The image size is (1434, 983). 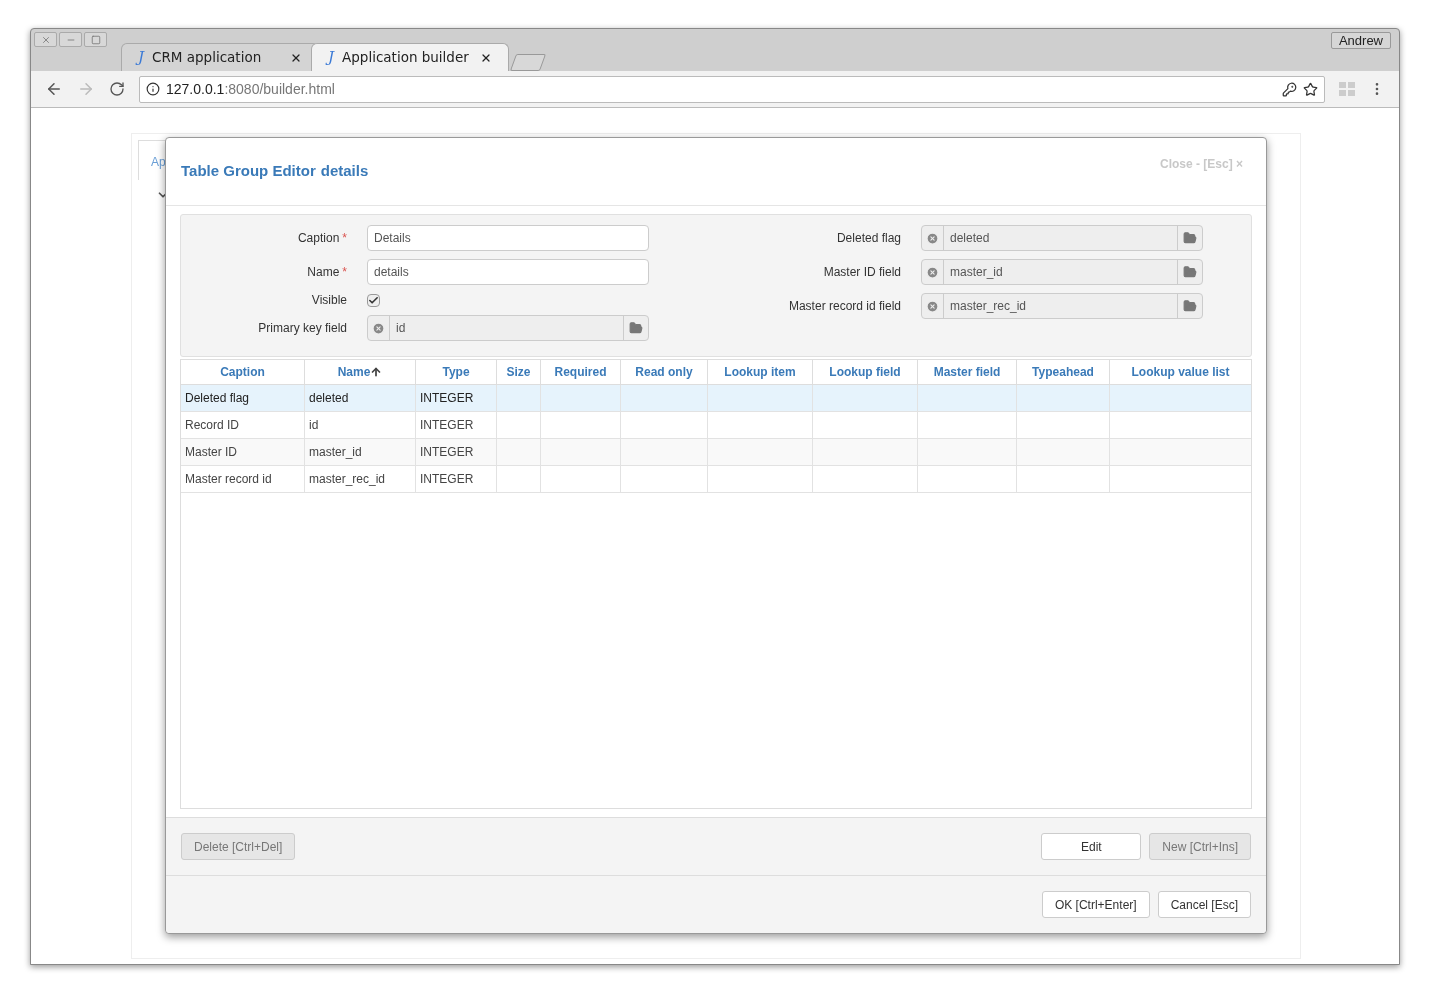 I want to click on dialog-button: OK [Ctrl+Enter], so click(x=1095, y=904).